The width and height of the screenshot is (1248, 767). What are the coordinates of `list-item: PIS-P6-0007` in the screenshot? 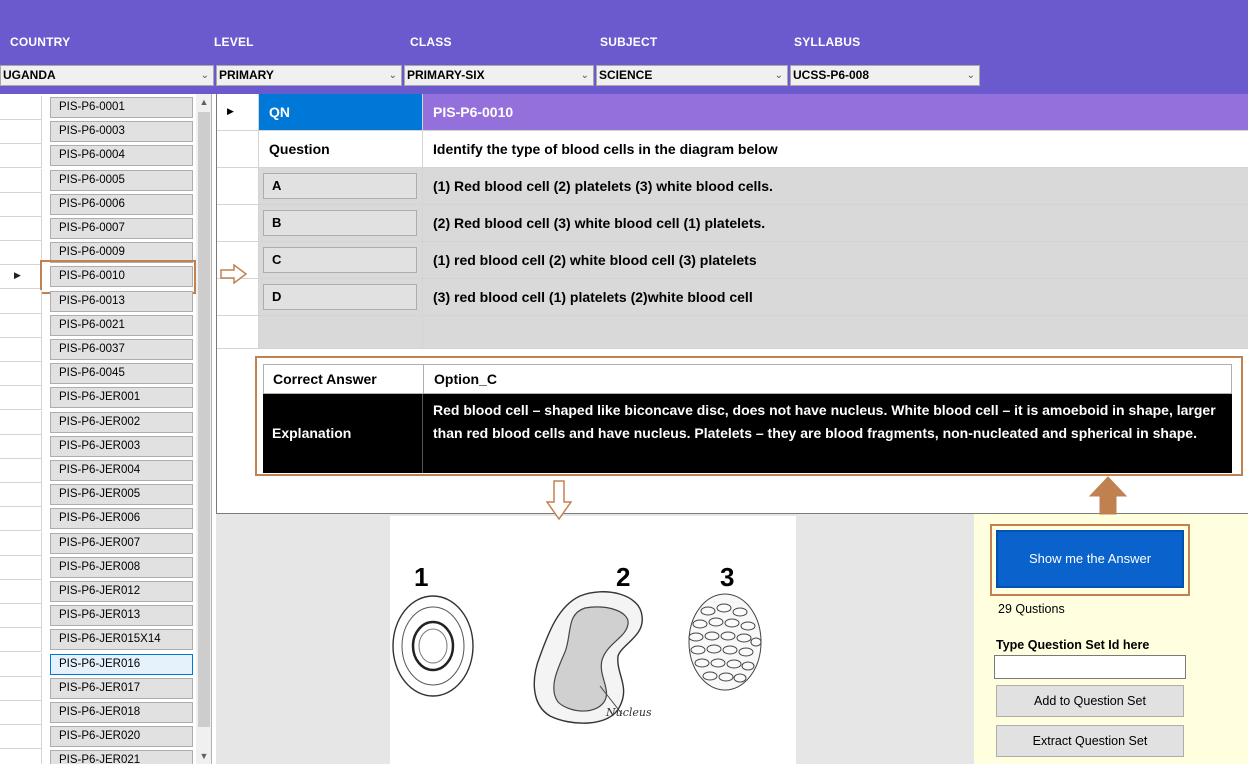 It's located at (121, 228).